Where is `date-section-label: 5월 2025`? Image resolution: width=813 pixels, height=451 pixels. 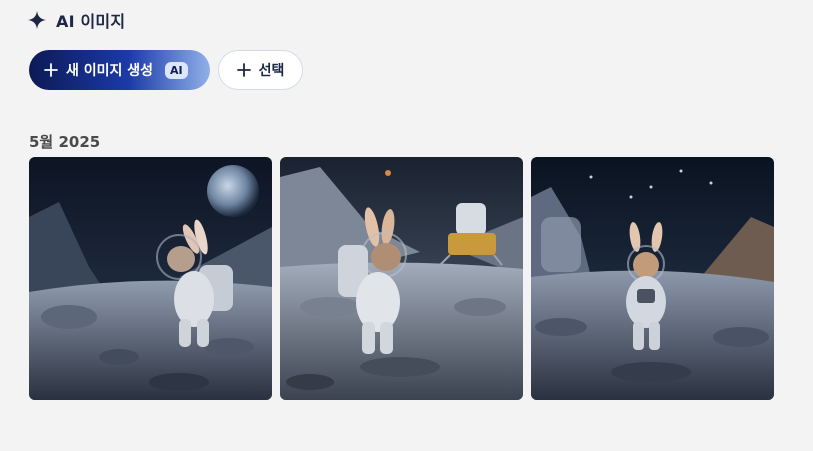 date-section-label: 5월 2025 is located at coordinates (65, 142).